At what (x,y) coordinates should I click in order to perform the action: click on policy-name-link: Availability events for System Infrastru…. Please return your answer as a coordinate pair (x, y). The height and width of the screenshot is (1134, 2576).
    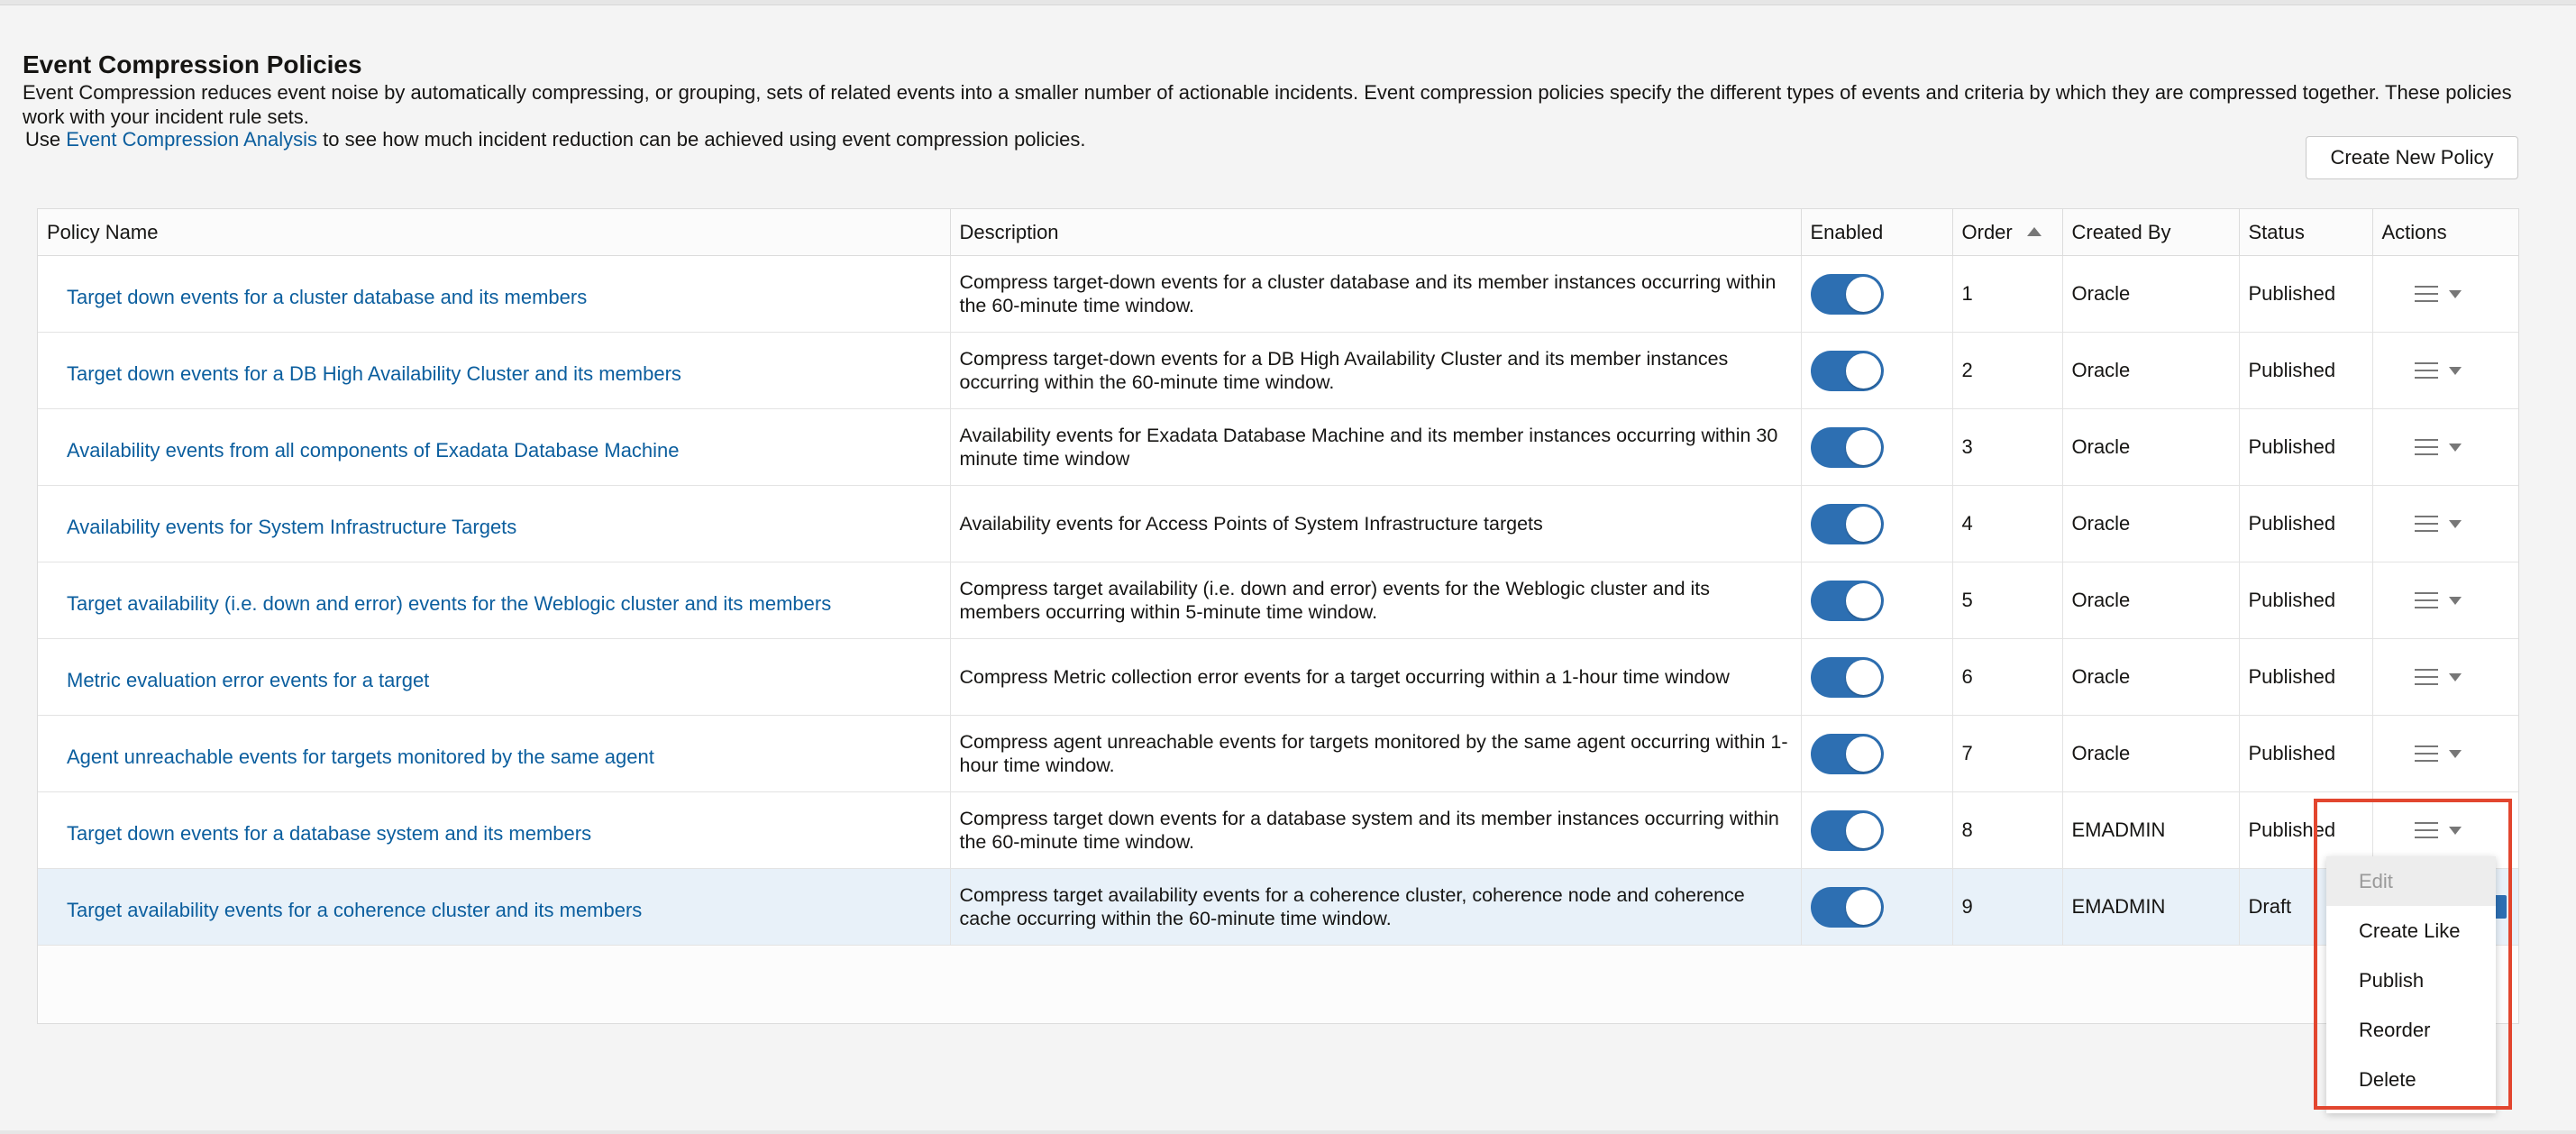
    Looking at the image, I should click on (291, 527).